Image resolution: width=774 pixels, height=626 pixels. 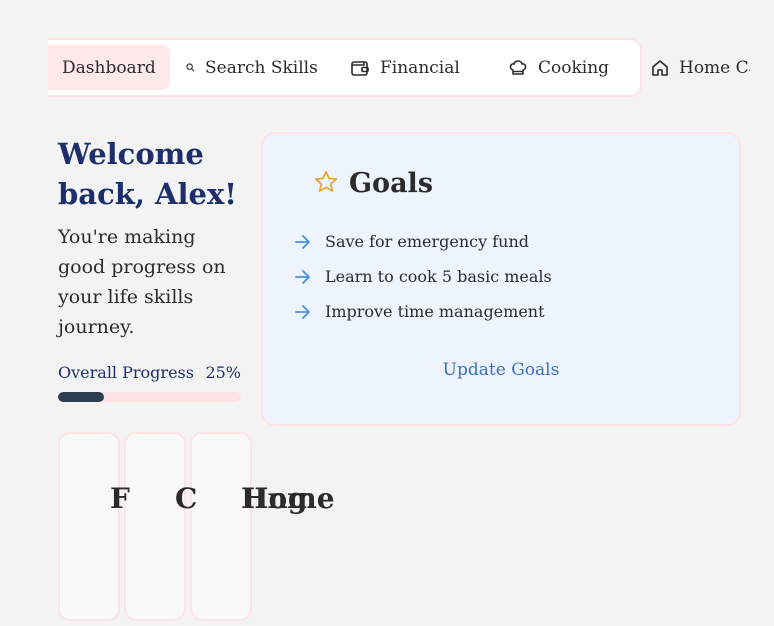 I want to click on wallet-icon, so click(x=360, y=68).